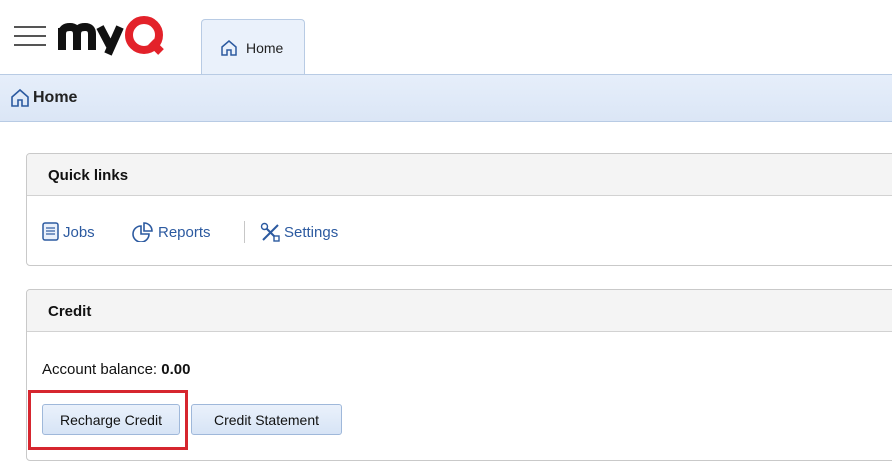 Image resolution: width=892 pixels, height=465 pixels. Describe the element at coordinates (142, 232) in the screenshot. I see `reports-icon` at that location.